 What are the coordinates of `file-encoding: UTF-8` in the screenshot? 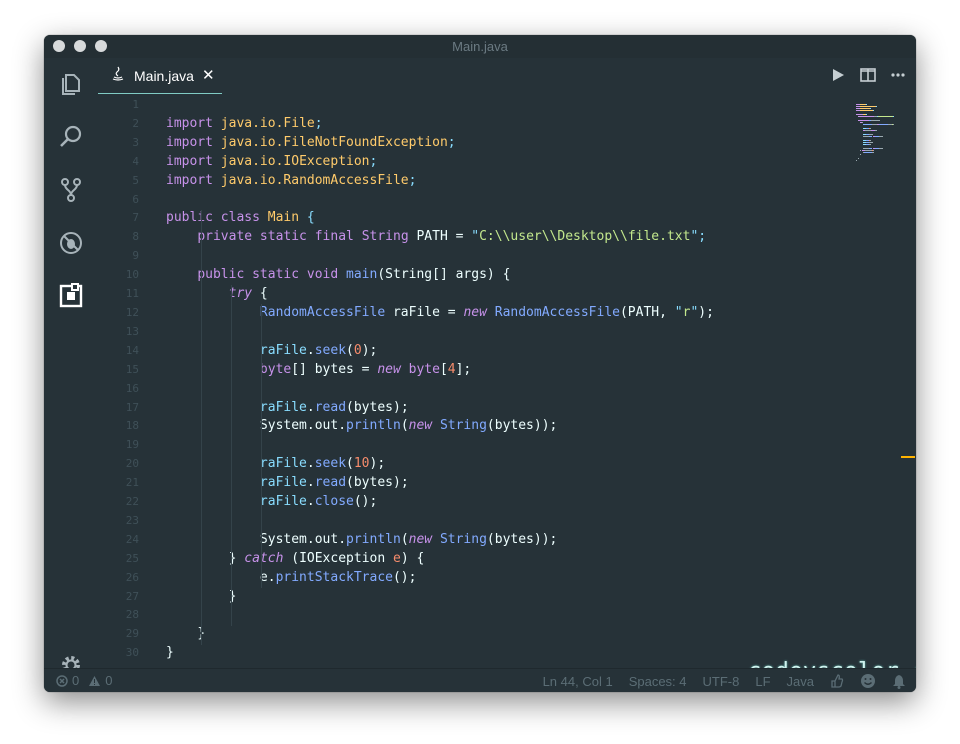 It's located at (721, 681).